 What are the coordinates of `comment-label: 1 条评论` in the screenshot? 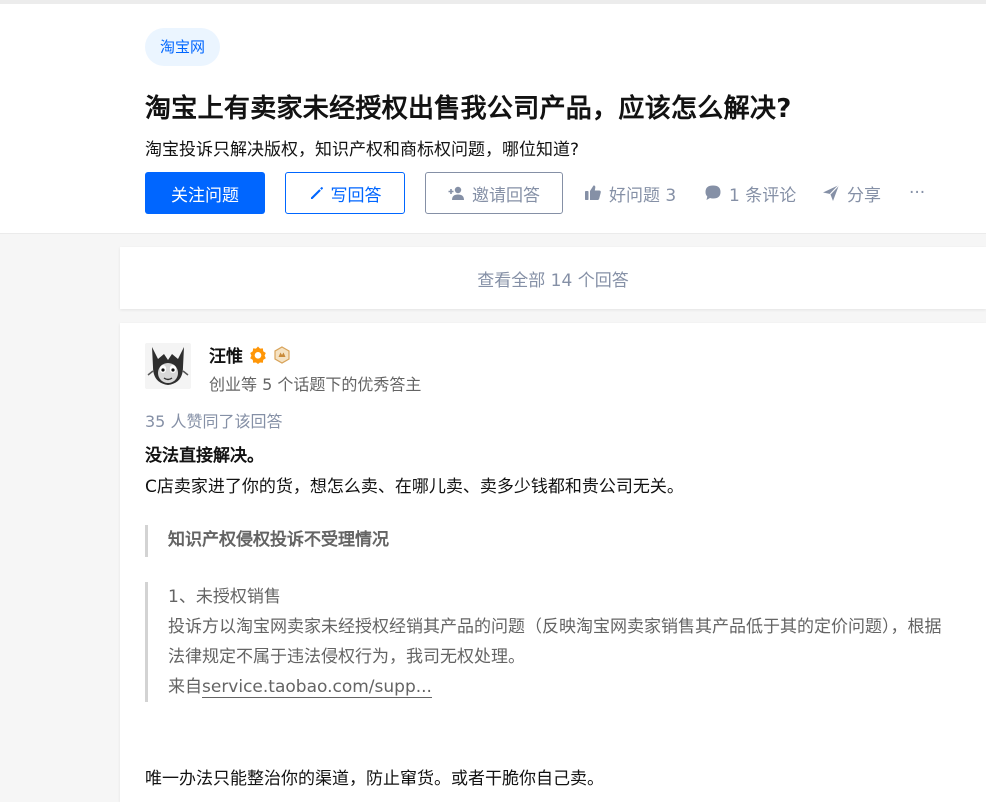 It's located at (763, 195).